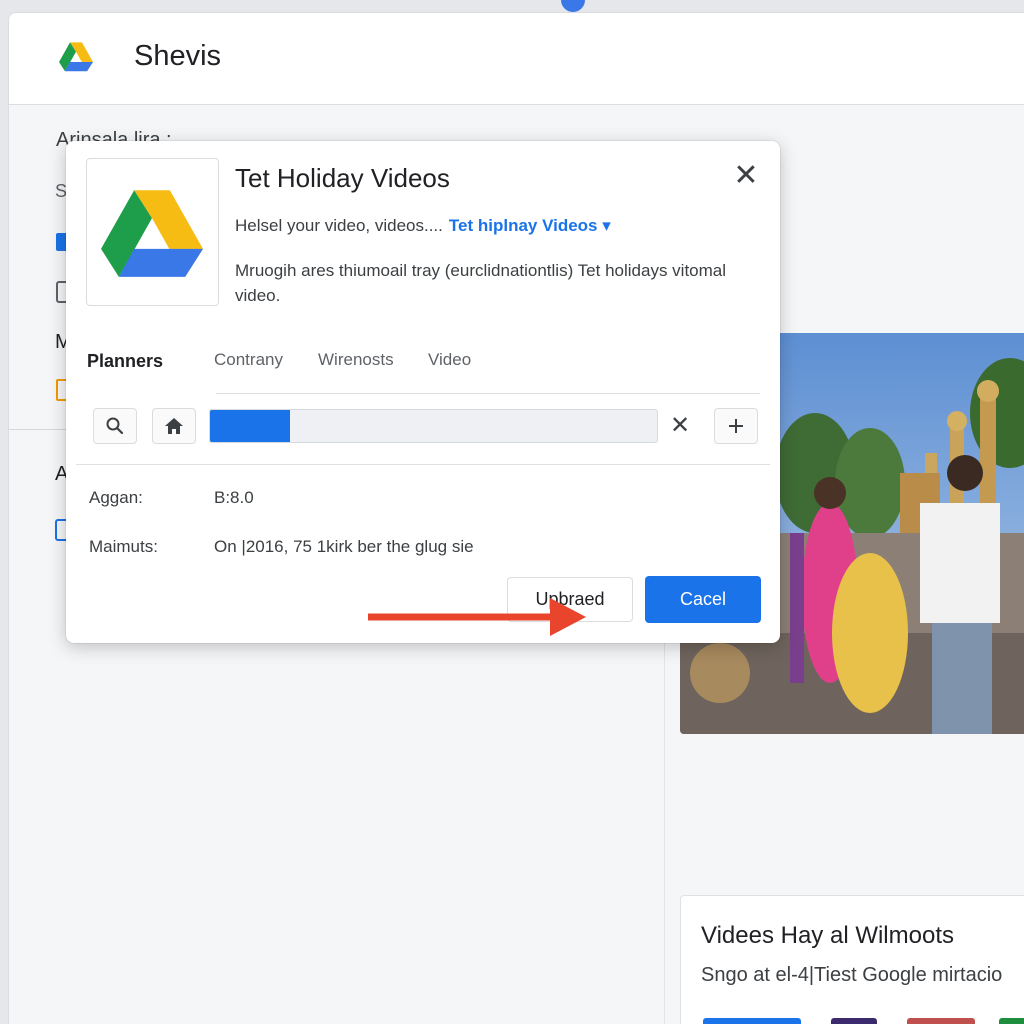 Image resolution: width=1024 pixels, height=1024 pixels. I want to click on bottom-card-title: Videes Hay al Wilmoots, so click(827, 935).